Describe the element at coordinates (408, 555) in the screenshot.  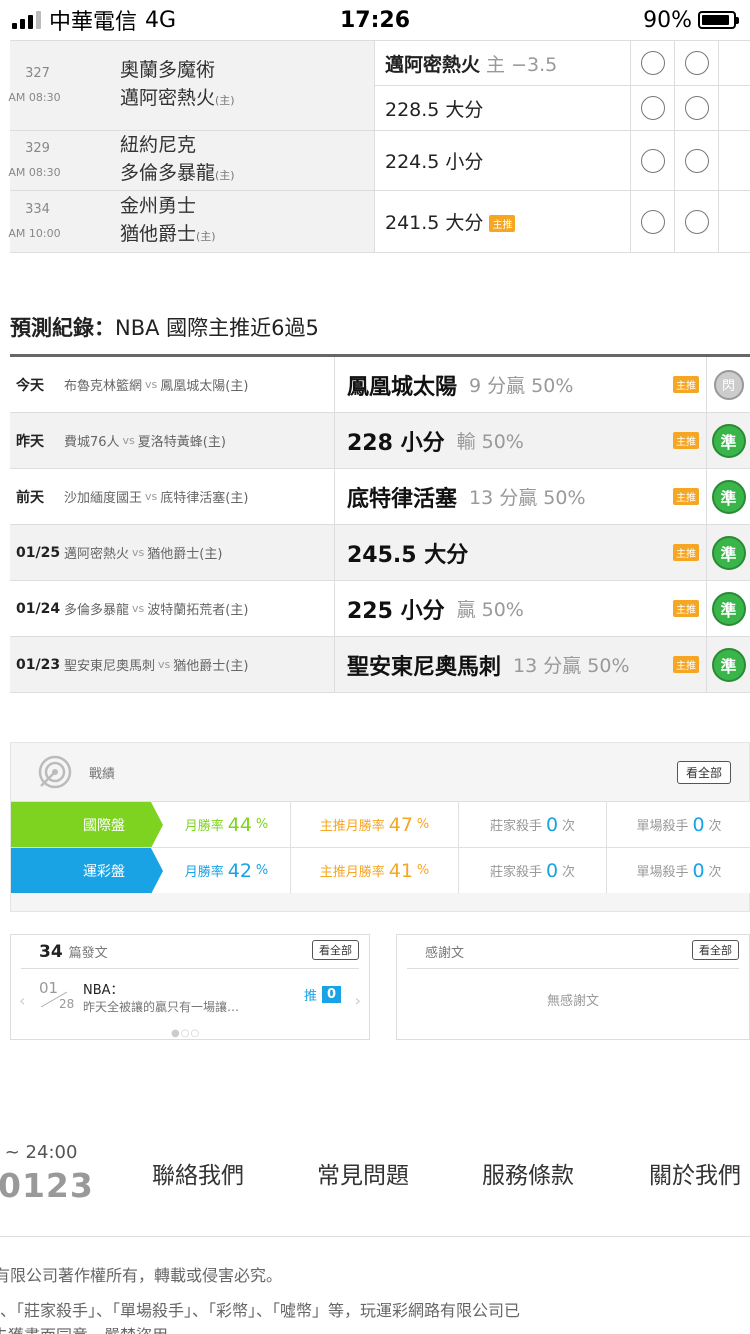
I see `prediction-pick: 245.5 大分` at that location.